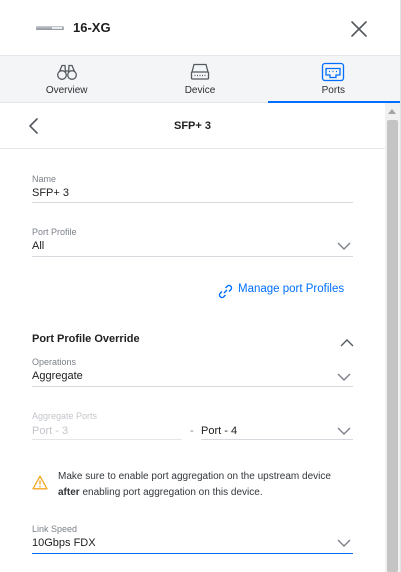 The height and width of the screenshot is (572, 401). Describe the element at coordinates (69, 492) in the screenshot. I see `warning-text-bold: after` at that location.